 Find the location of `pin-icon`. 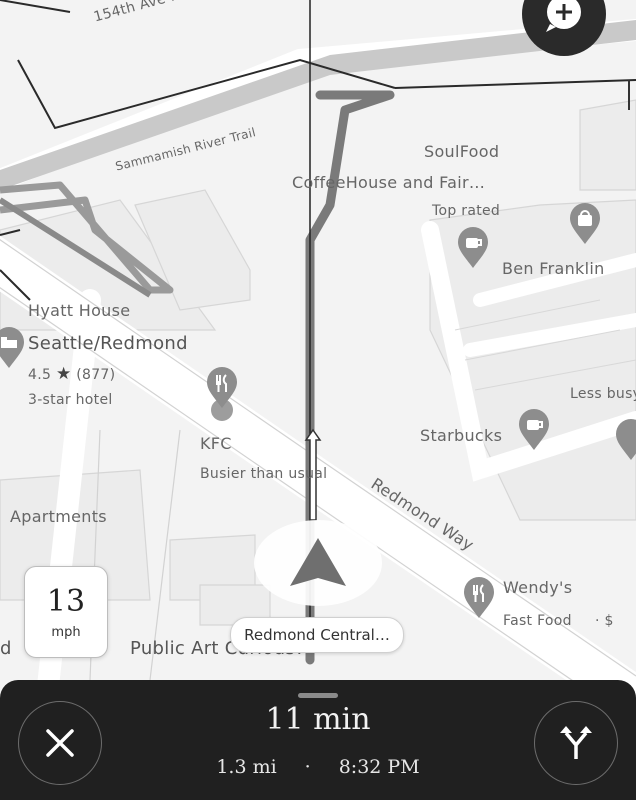

pin-icon is located at coordinates (625, 440).